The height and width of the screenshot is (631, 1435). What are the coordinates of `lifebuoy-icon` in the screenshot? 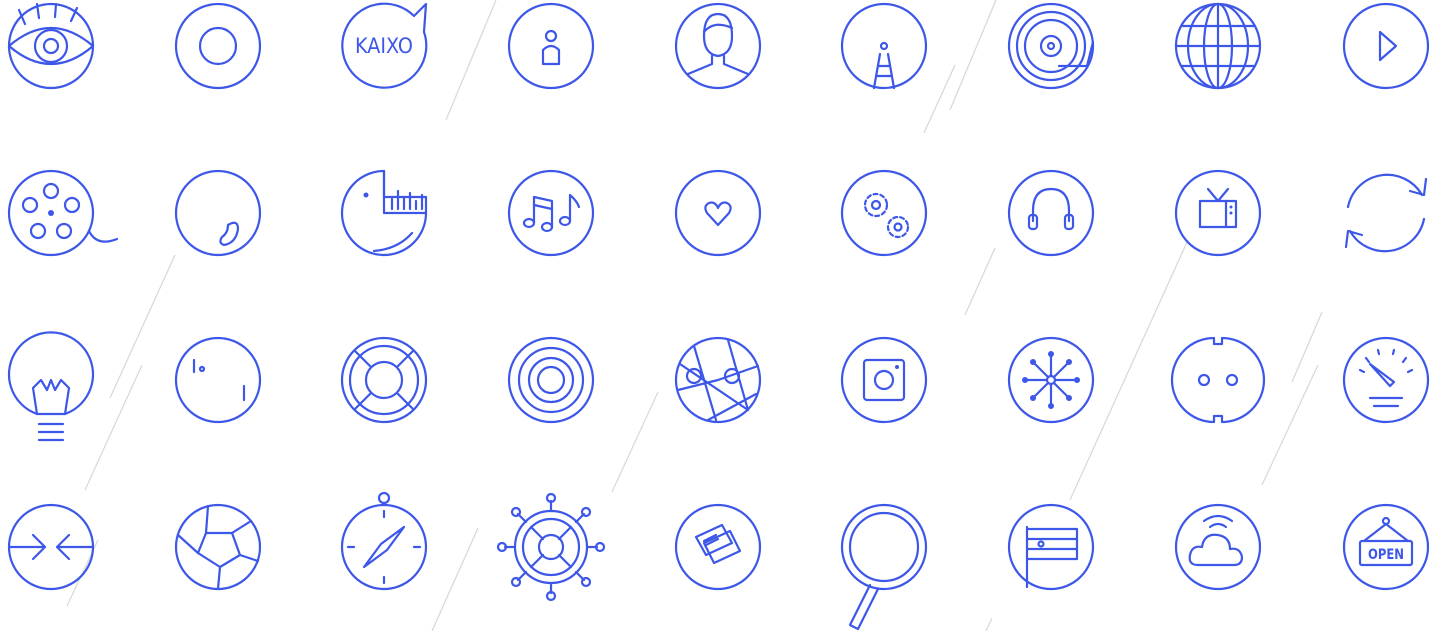 It's located at (384, 380).